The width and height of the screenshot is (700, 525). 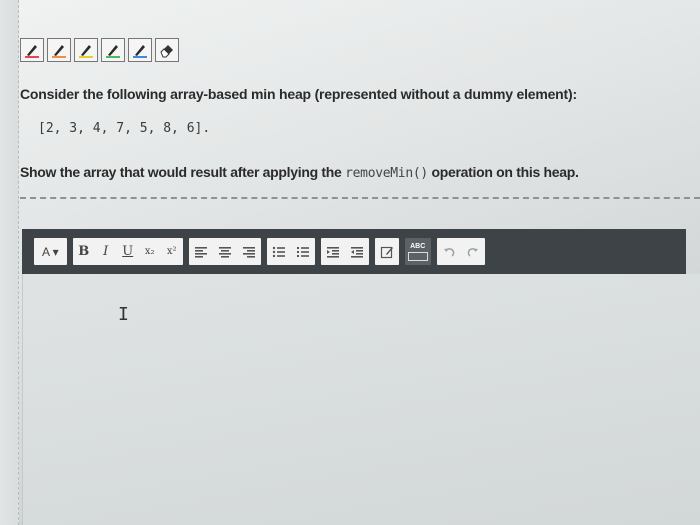 I want to click on spellcheck-group: ABC, so click(x=417, y=251).